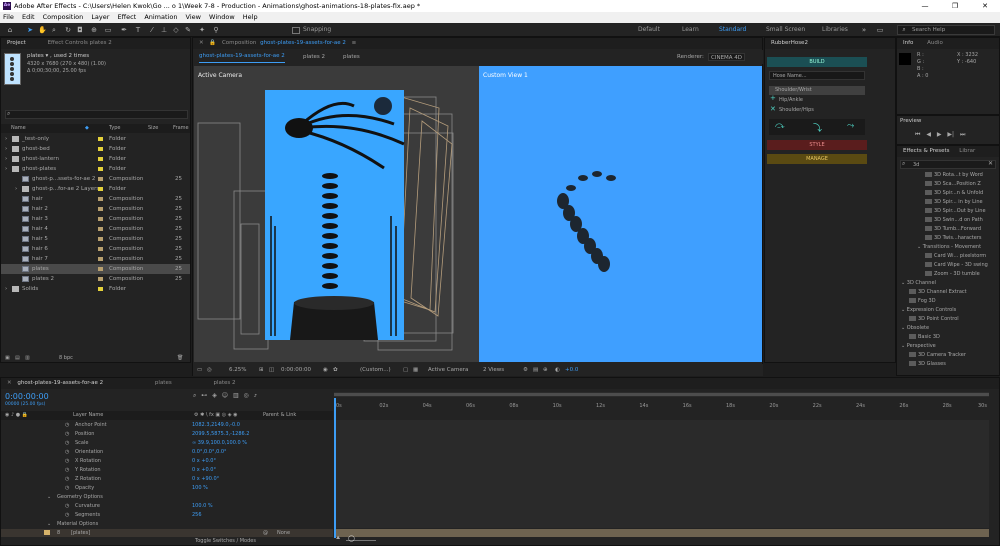 The height and width of the screenshot is (546, 1000). I want to click on menu-file: File, so click(8, 17).